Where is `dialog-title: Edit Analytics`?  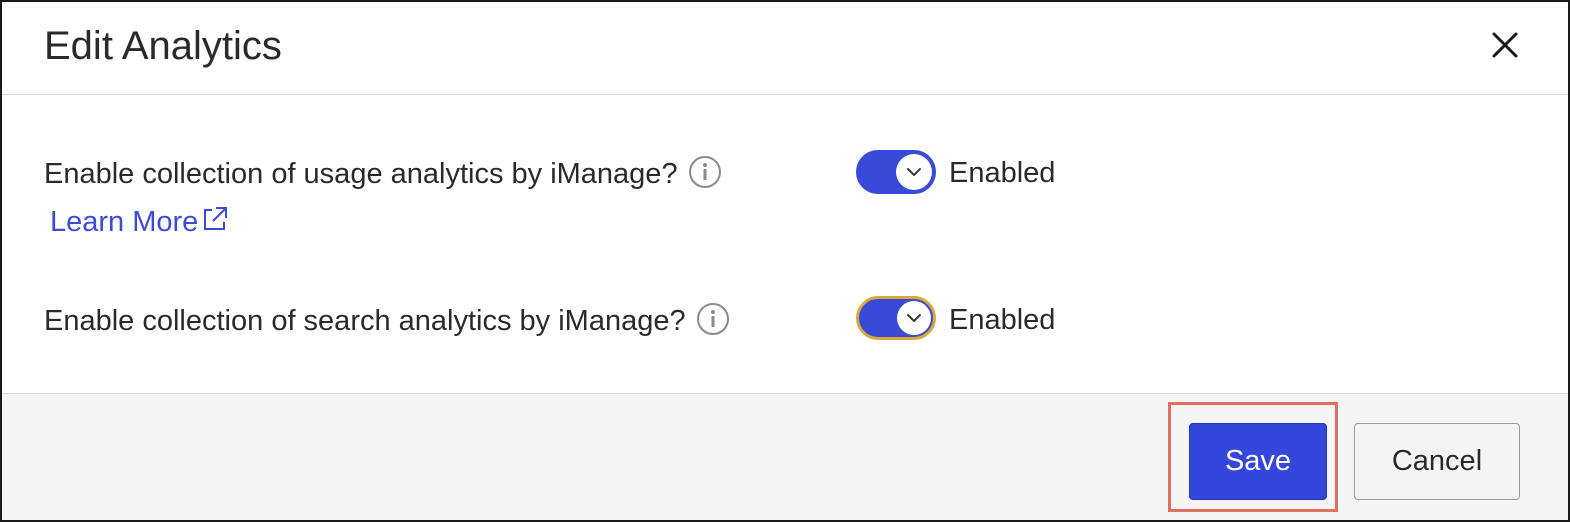 dialog-title: Edit Analytics is located at coordinates (163, 46).